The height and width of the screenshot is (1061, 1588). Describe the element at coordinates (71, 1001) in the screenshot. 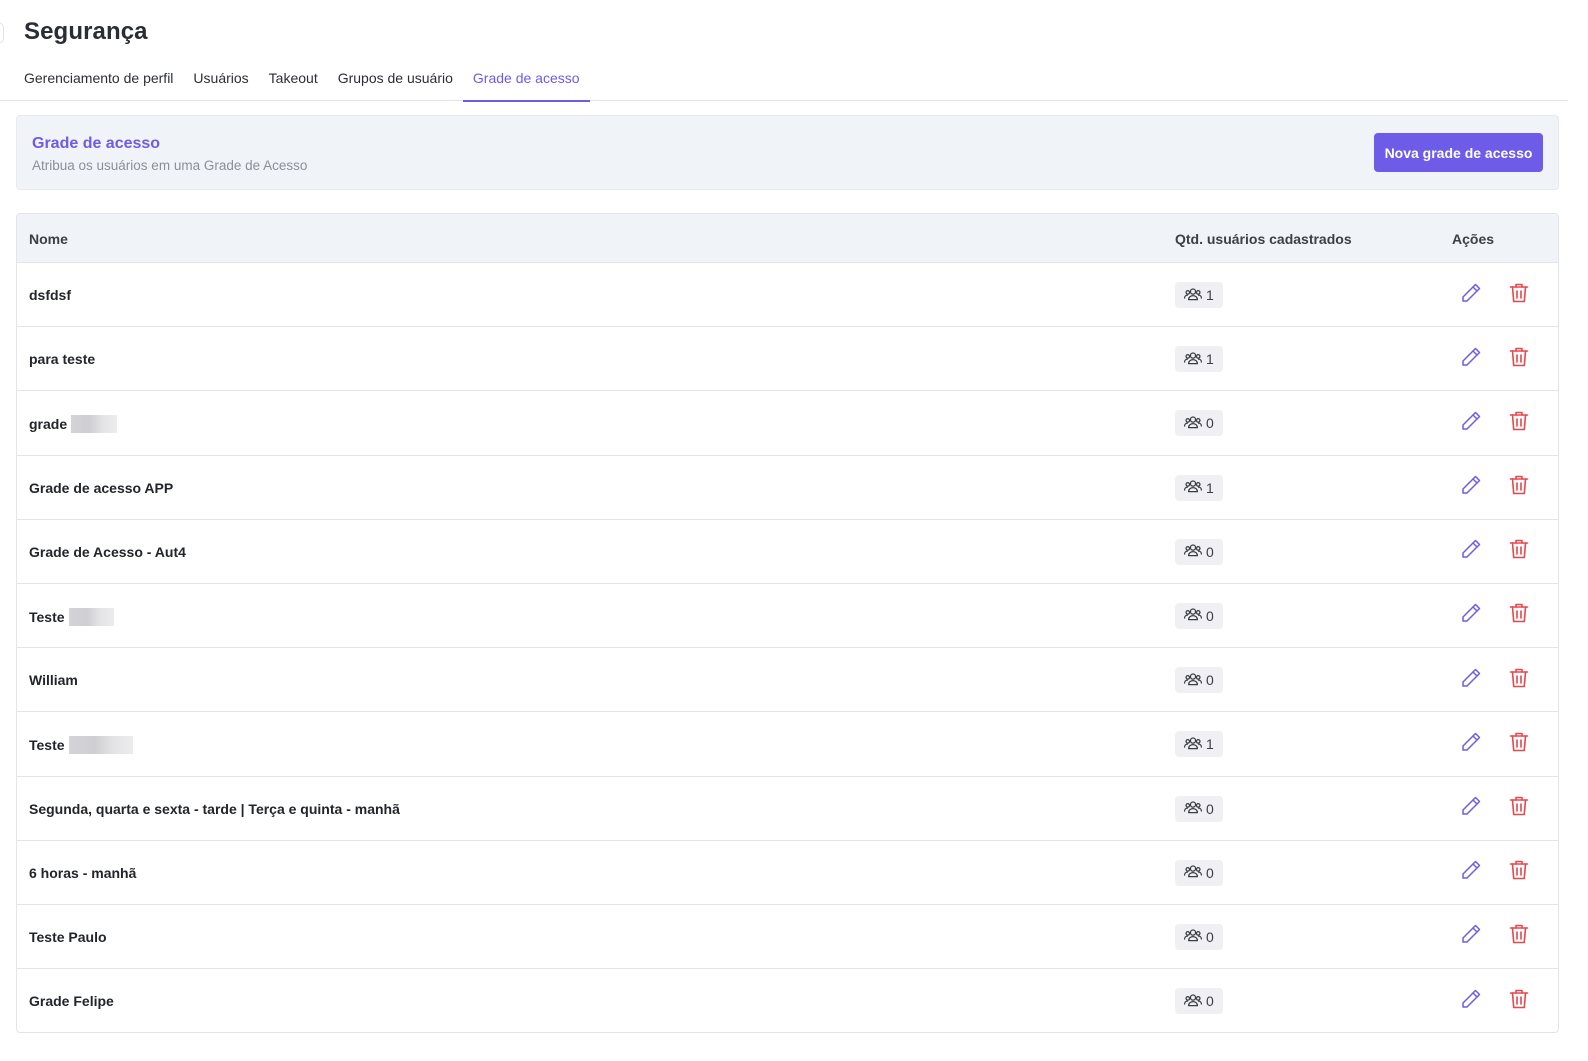

I see `row-name-text: Grade Felipe` at that location.